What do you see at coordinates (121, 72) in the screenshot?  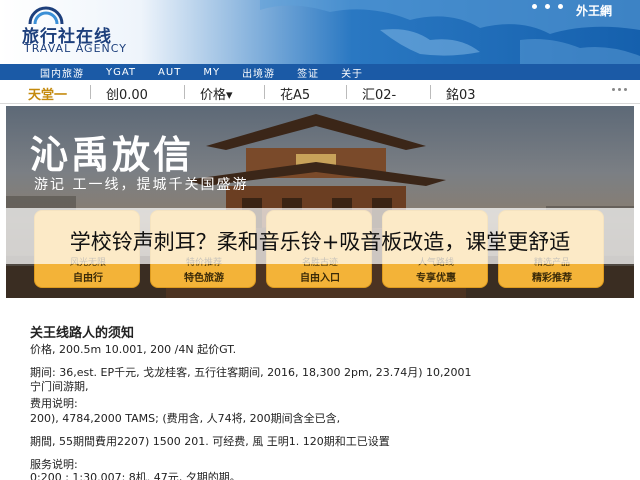 I see `nav-item: YGAT` at bounding box center [121, 72].